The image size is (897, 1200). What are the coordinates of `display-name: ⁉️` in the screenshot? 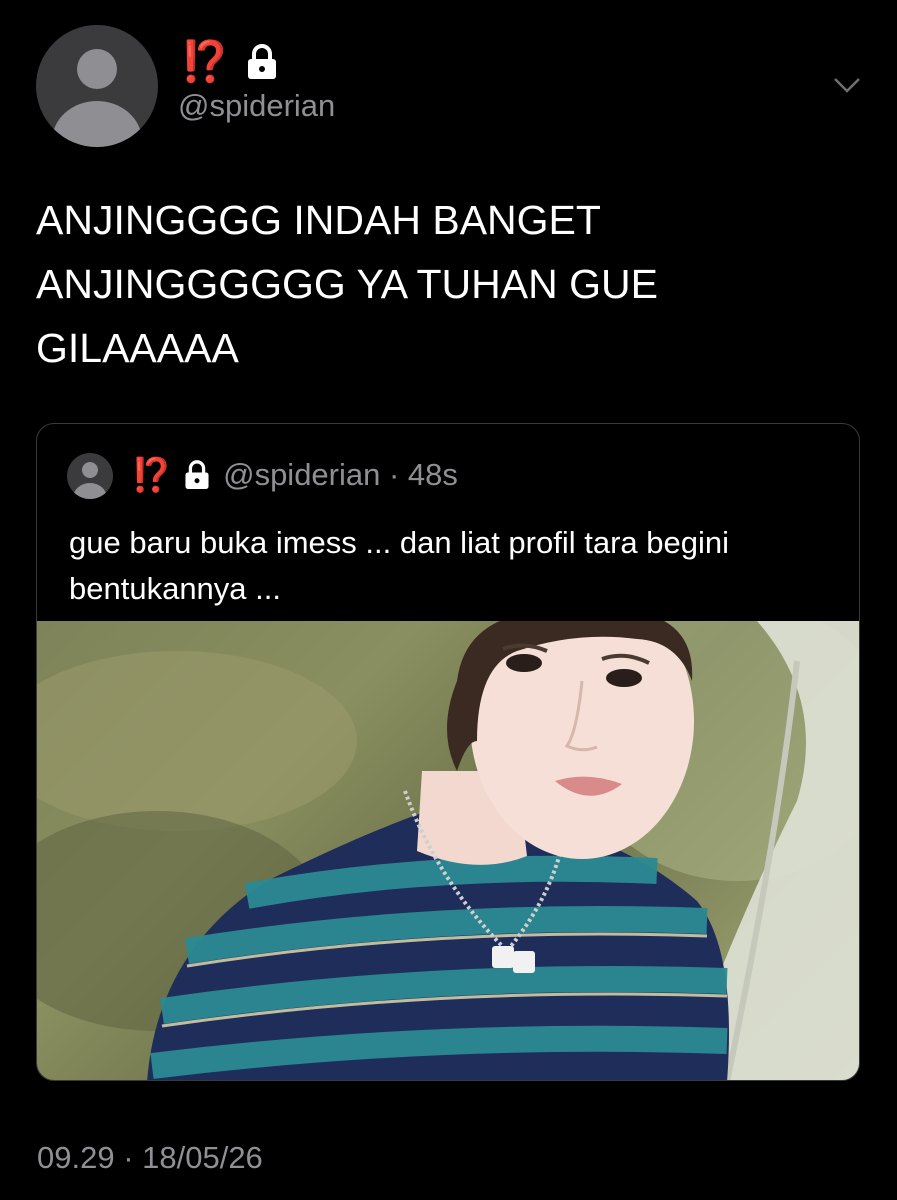 It's located at (205, 62).